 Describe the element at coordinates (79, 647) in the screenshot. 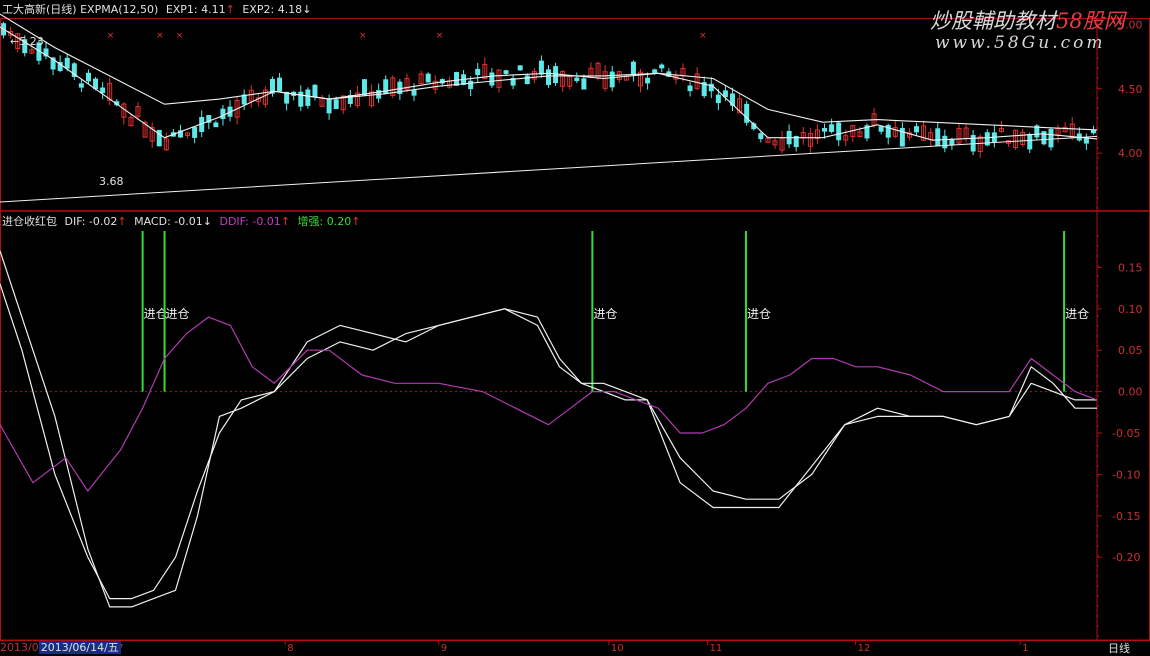

I see `current-date: 2013/06/14/五` at that location.